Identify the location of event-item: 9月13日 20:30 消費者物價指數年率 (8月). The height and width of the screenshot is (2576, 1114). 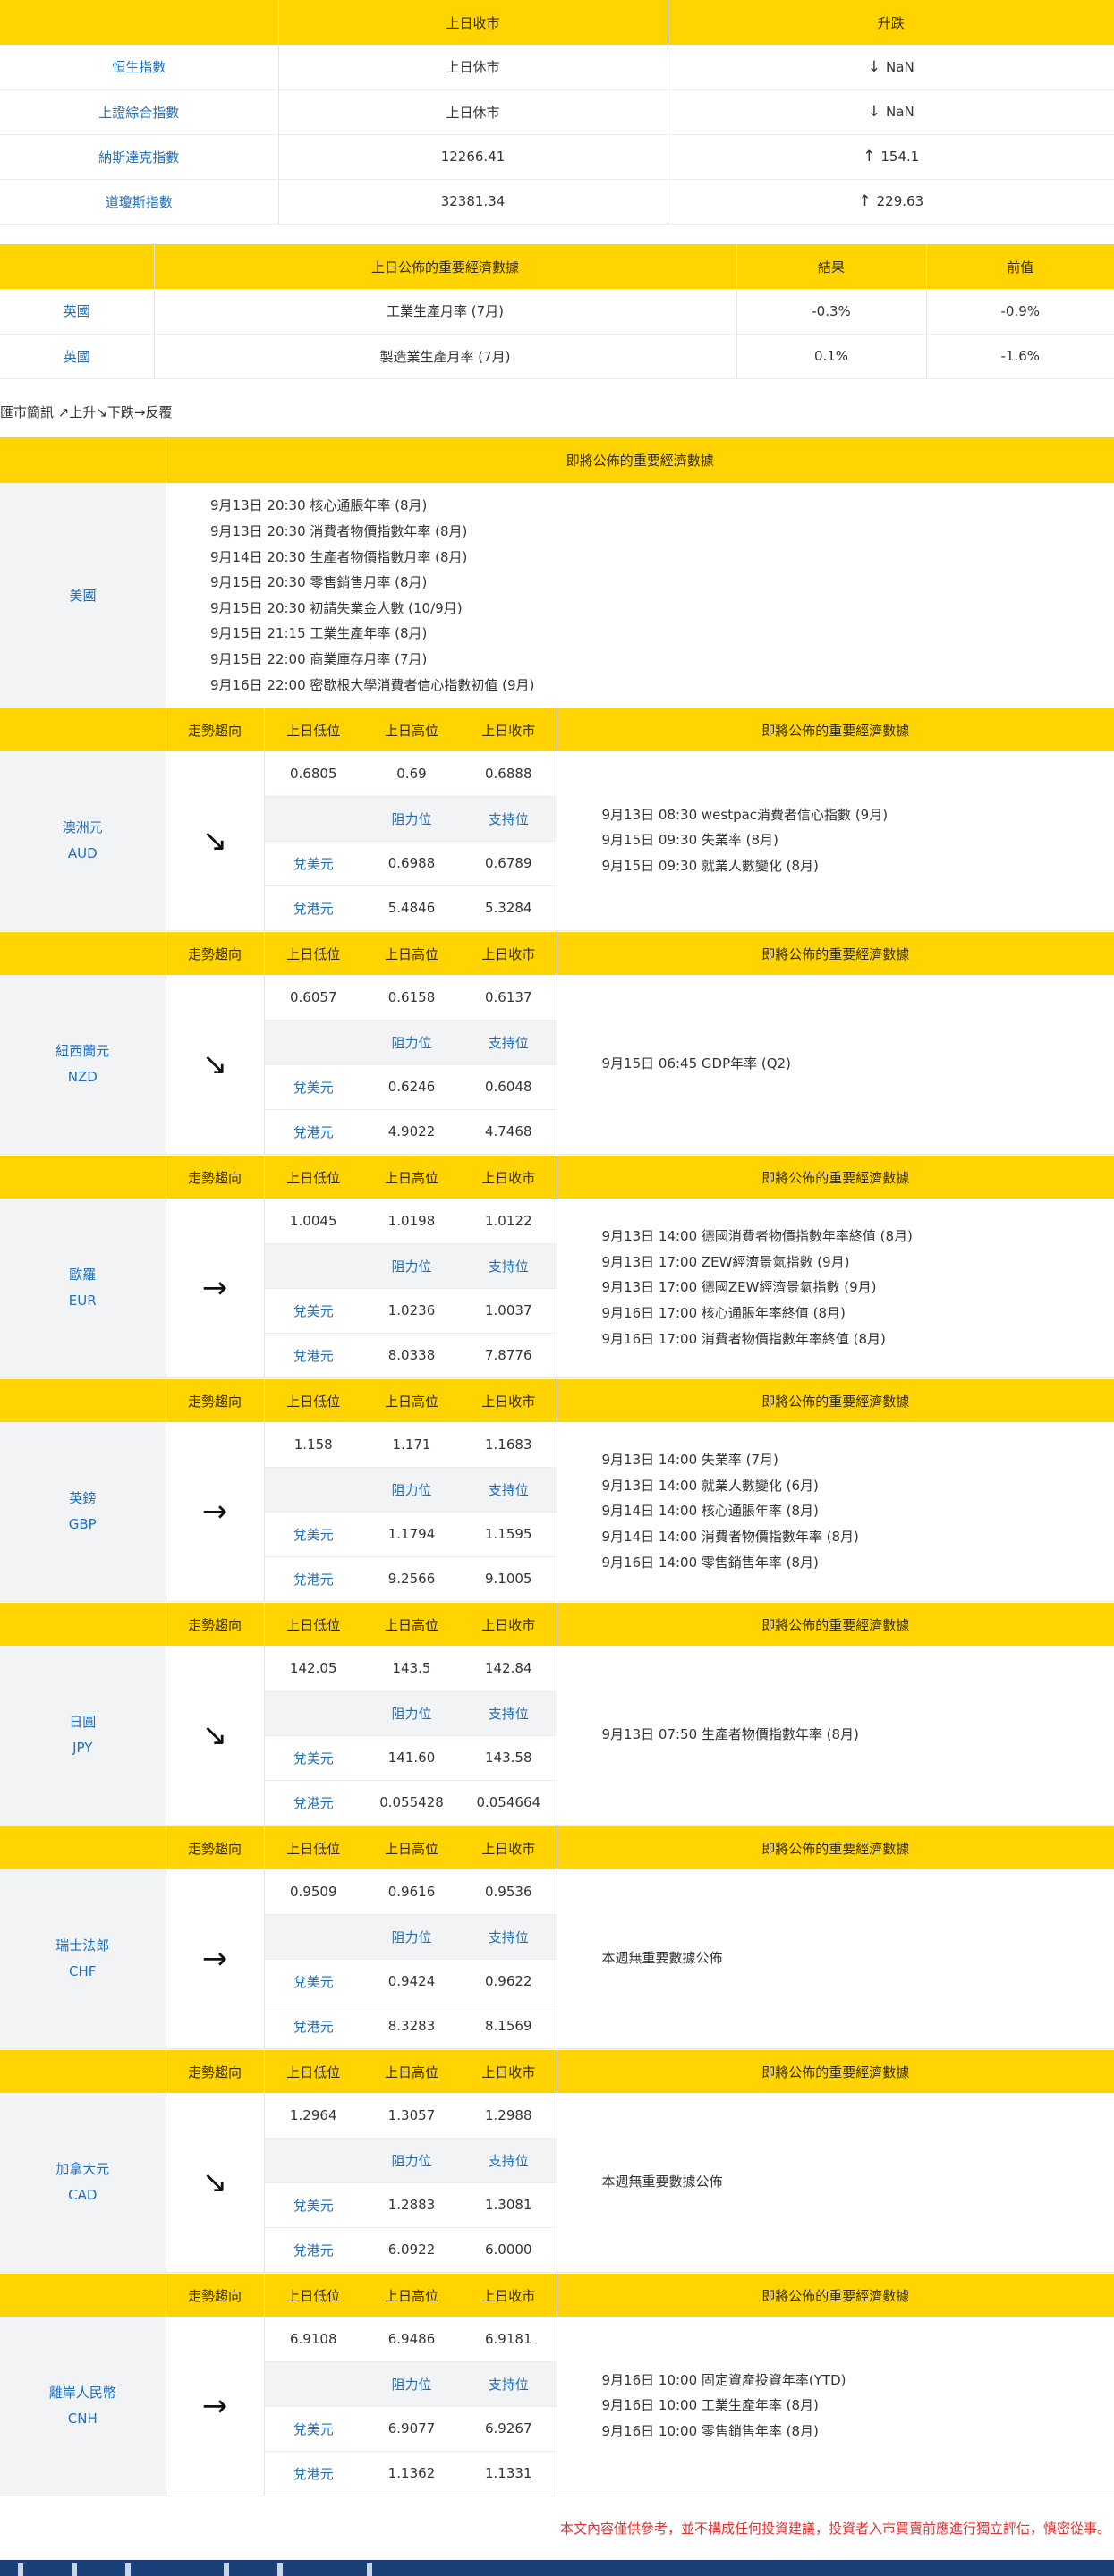
(339, 530).